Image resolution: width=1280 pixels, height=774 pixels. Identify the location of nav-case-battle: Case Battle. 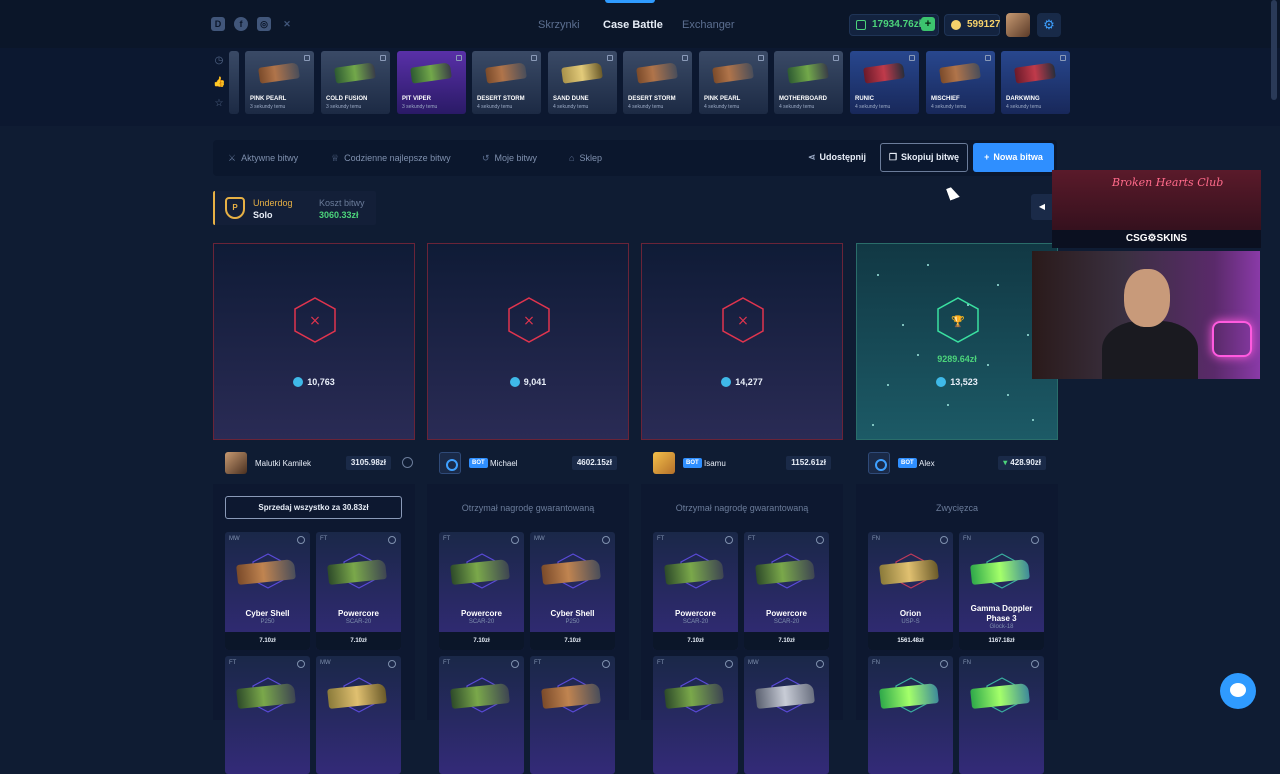
(633, 25).